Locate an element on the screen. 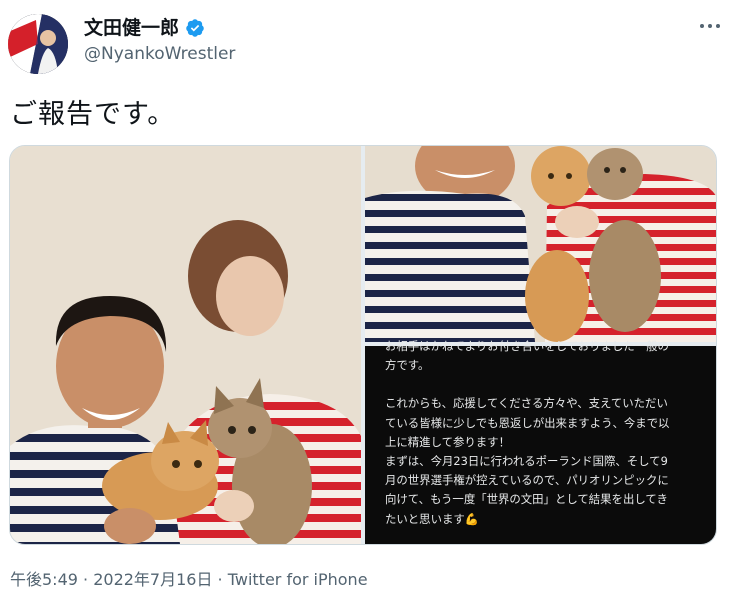 The image size is (736, 601). note-line: これからも、応援してくださる方々や、支えていただい is located at coordinates (526, 403).